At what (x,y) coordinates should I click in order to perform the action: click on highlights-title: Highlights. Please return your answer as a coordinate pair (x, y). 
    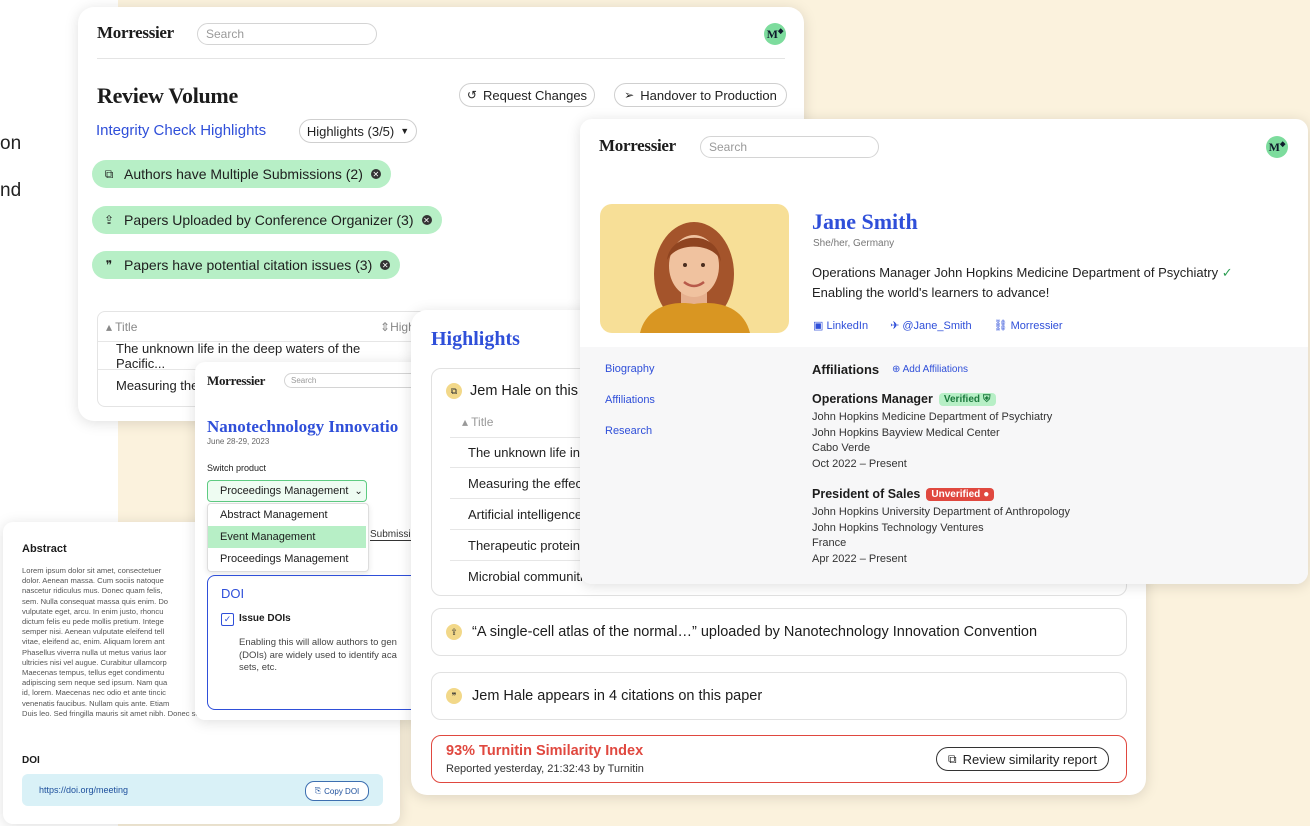
    Looking at the image, I should click on (475, 339).